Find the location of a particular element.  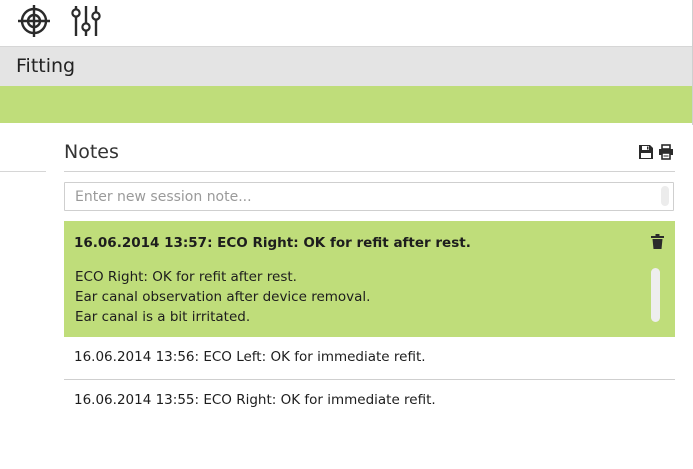

section-title: Fitting is located at coordinates (46, 66).